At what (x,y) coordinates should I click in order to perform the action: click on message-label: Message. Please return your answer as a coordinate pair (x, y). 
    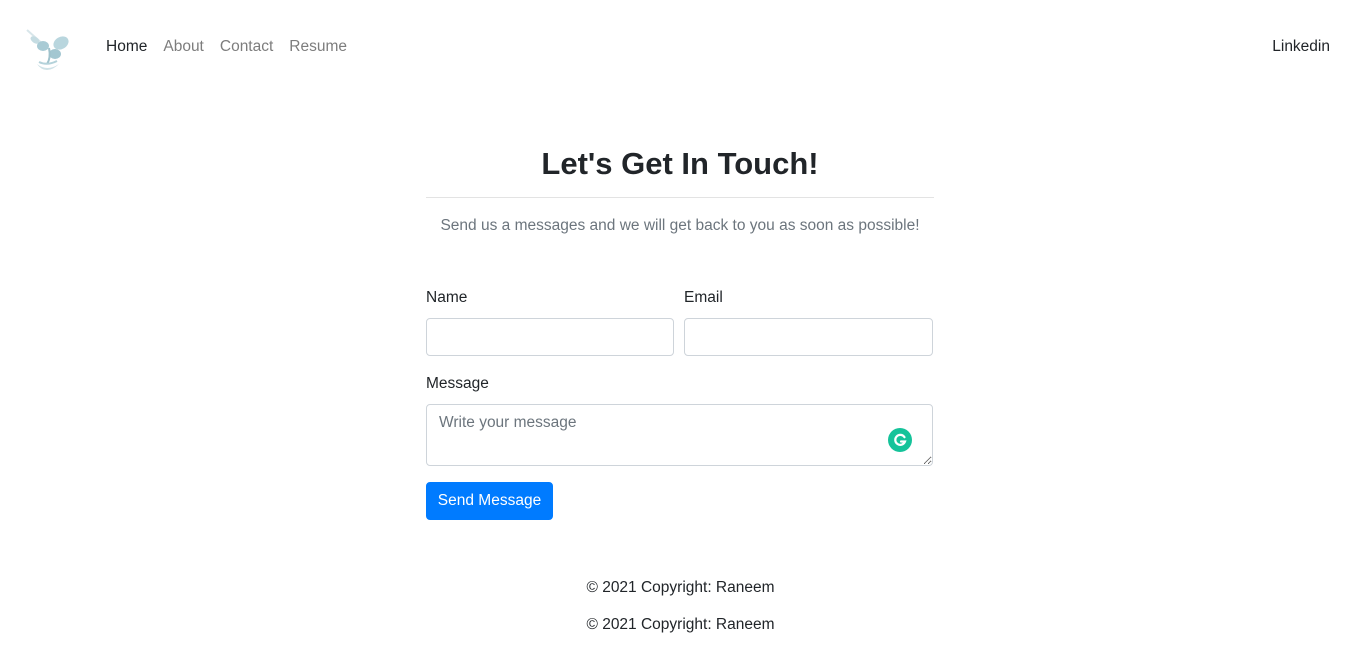
    Looking at the image, I should click on (457, 383).